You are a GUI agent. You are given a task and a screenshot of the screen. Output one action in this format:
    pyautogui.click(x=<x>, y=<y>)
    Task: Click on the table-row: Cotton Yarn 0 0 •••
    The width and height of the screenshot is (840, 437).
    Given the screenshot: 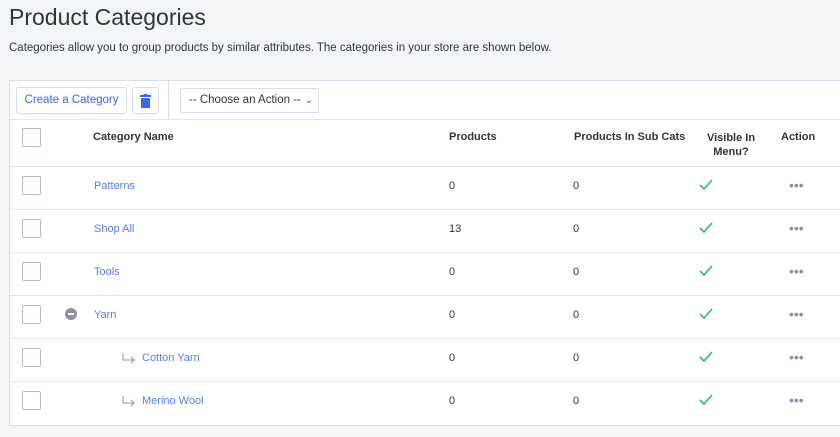 What is the action you would take?
    pyautogui.click(x=425, y=360)
    